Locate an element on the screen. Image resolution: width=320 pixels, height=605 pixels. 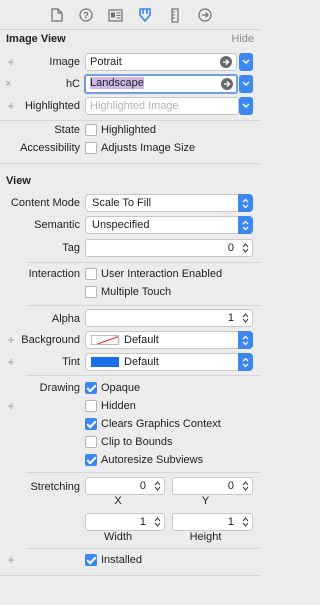
background-select: Default is located at coordinates (169, 340).